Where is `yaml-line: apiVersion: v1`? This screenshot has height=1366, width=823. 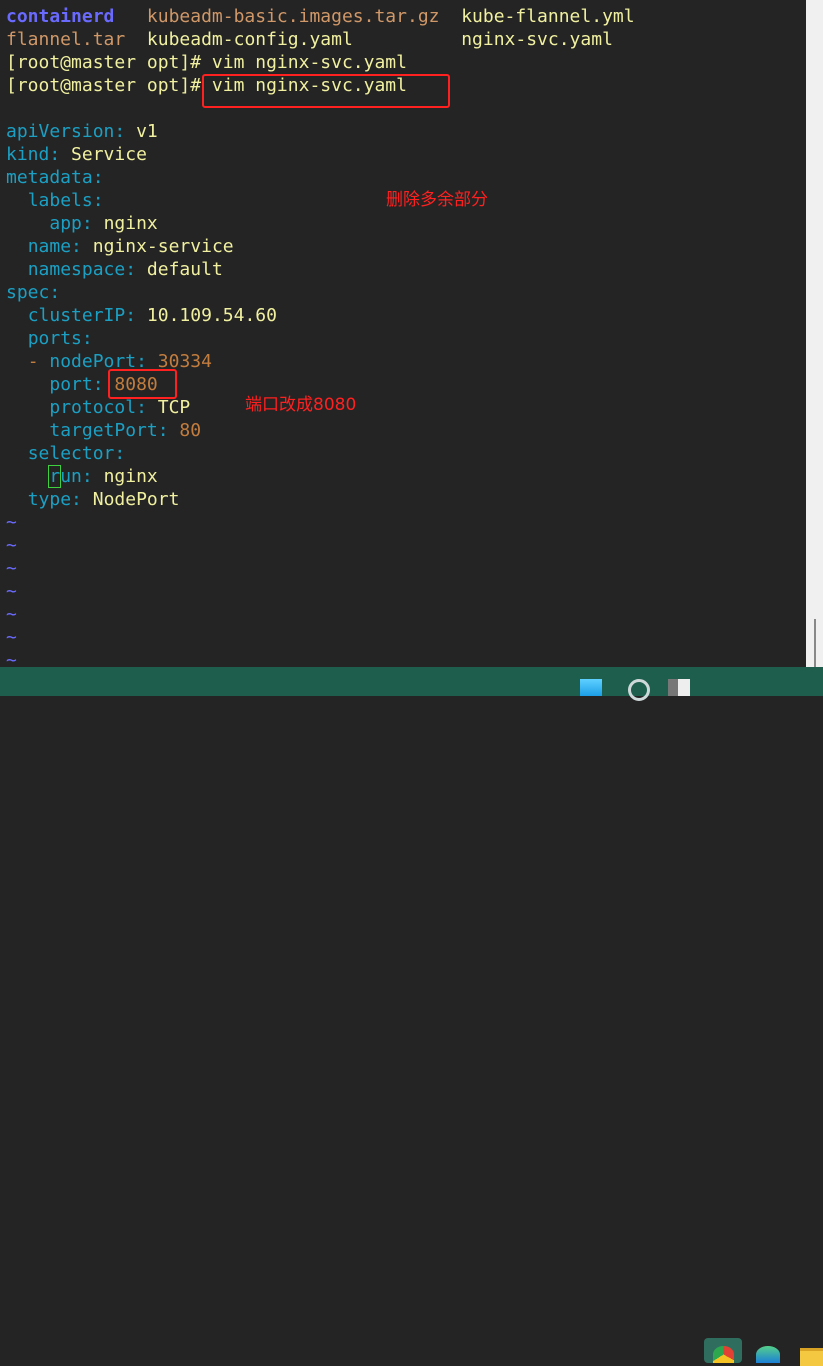
yaml-line: apiVersion: v1 is located at coordinates (82, 131).